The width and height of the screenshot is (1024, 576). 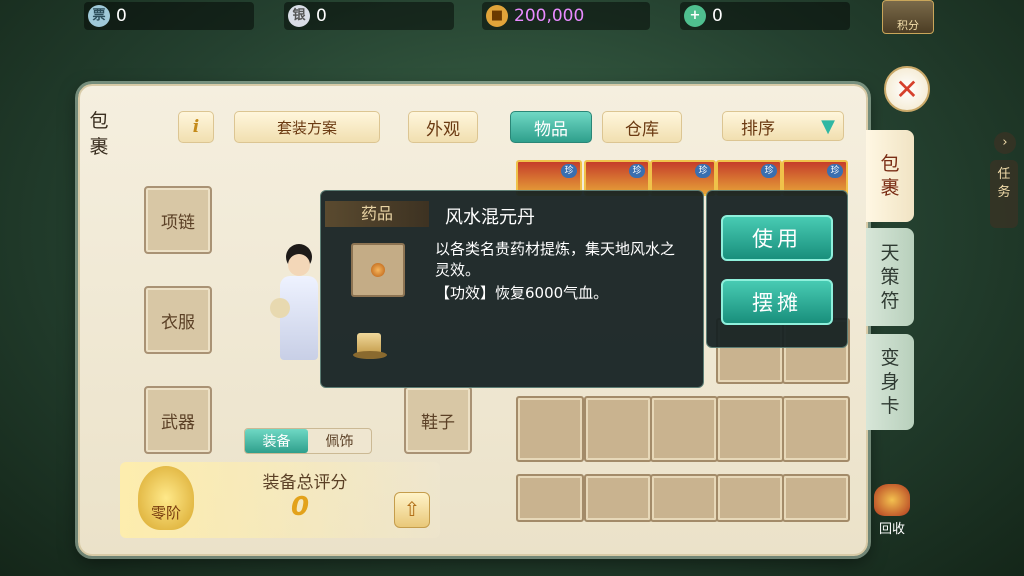 What do you see at coordinates (890, 277) in the screenshot?
I see `tab-talisman: 天 策 符` at bounding box center [890, 277].